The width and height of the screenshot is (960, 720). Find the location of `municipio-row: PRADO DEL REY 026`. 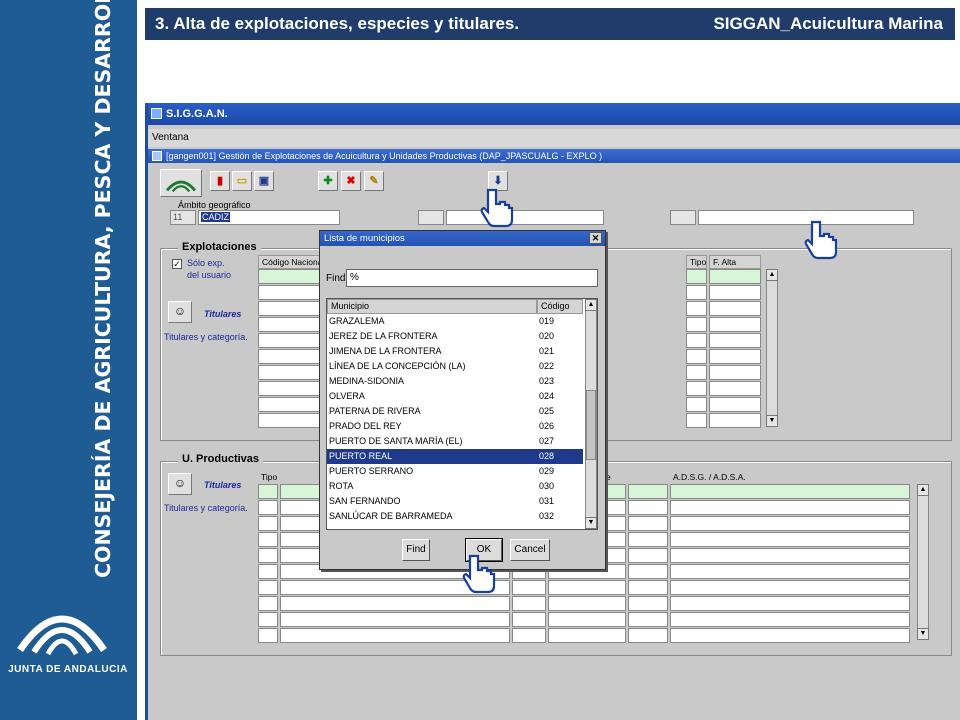

municipio-row: PRADO DEL REY 026 is located at coordinates (455, 426).